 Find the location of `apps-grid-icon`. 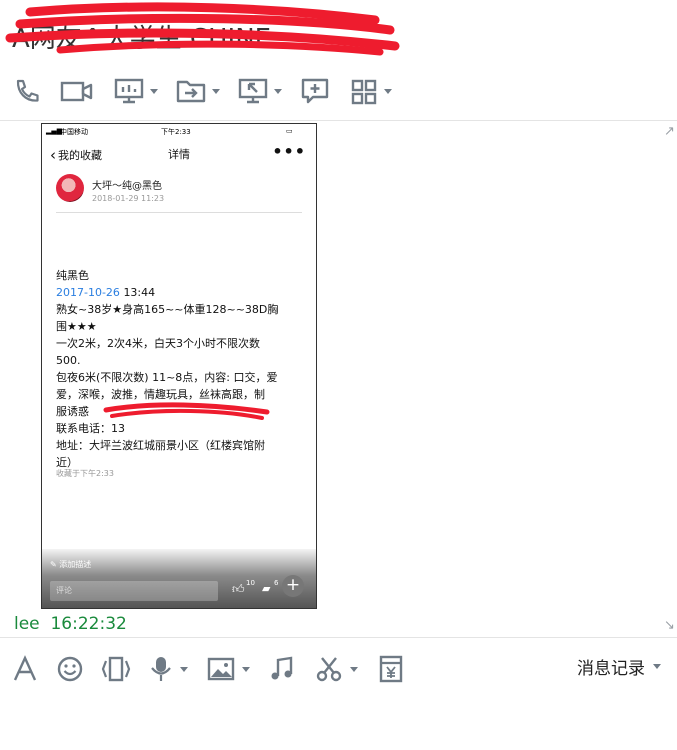

apps-grid-icon is located at coordinates (364, 92).